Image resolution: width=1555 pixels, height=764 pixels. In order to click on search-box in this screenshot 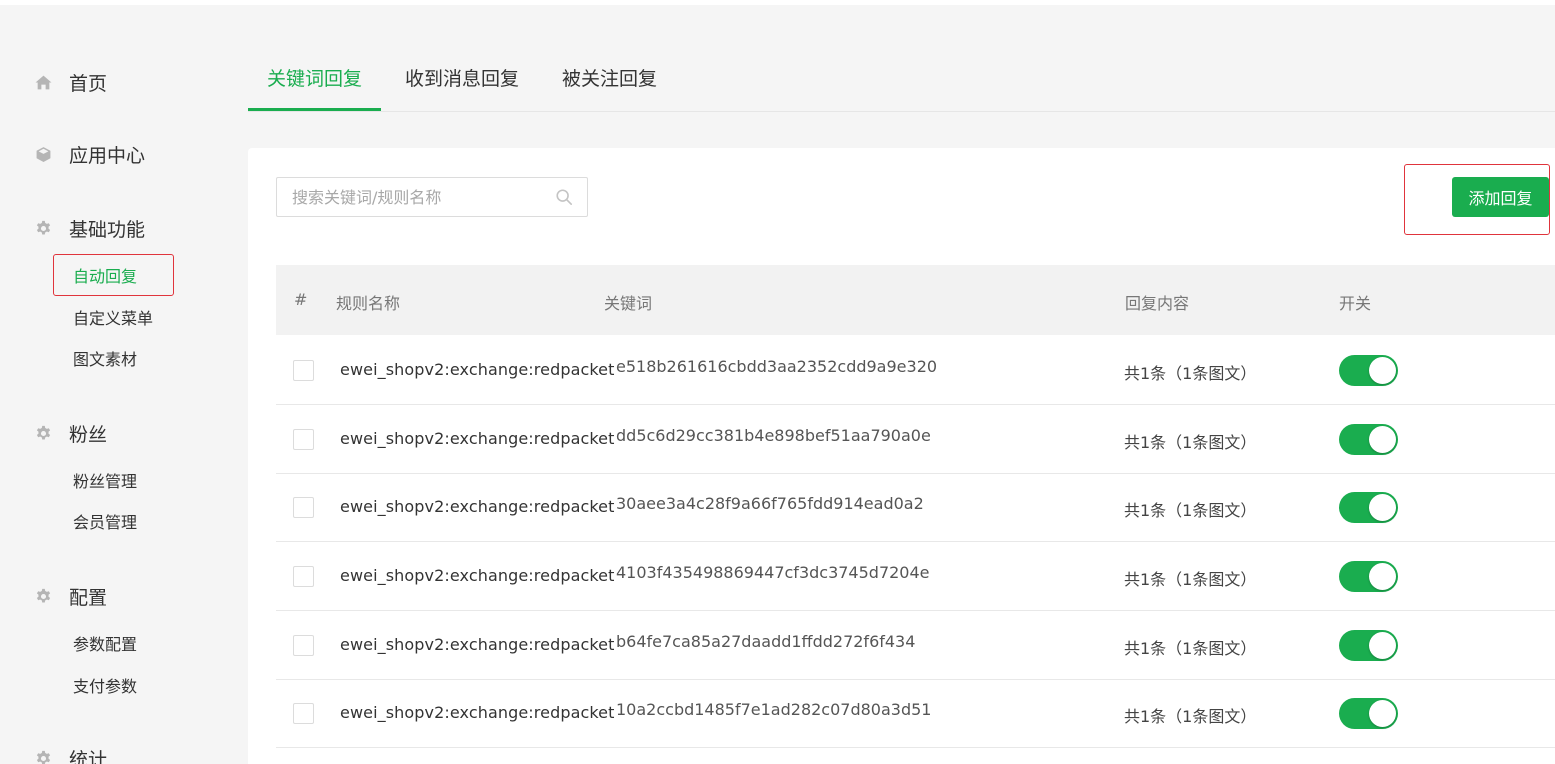, I will do `click(432, 197)`.